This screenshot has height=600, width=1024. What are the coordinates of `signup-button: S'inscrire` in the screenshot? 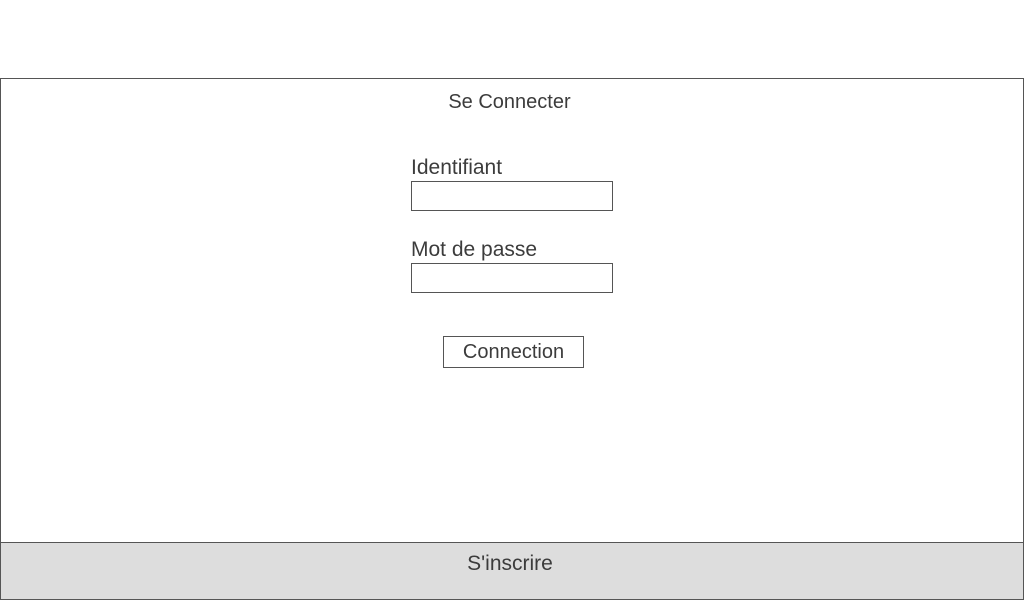 It's located at (512, 571).